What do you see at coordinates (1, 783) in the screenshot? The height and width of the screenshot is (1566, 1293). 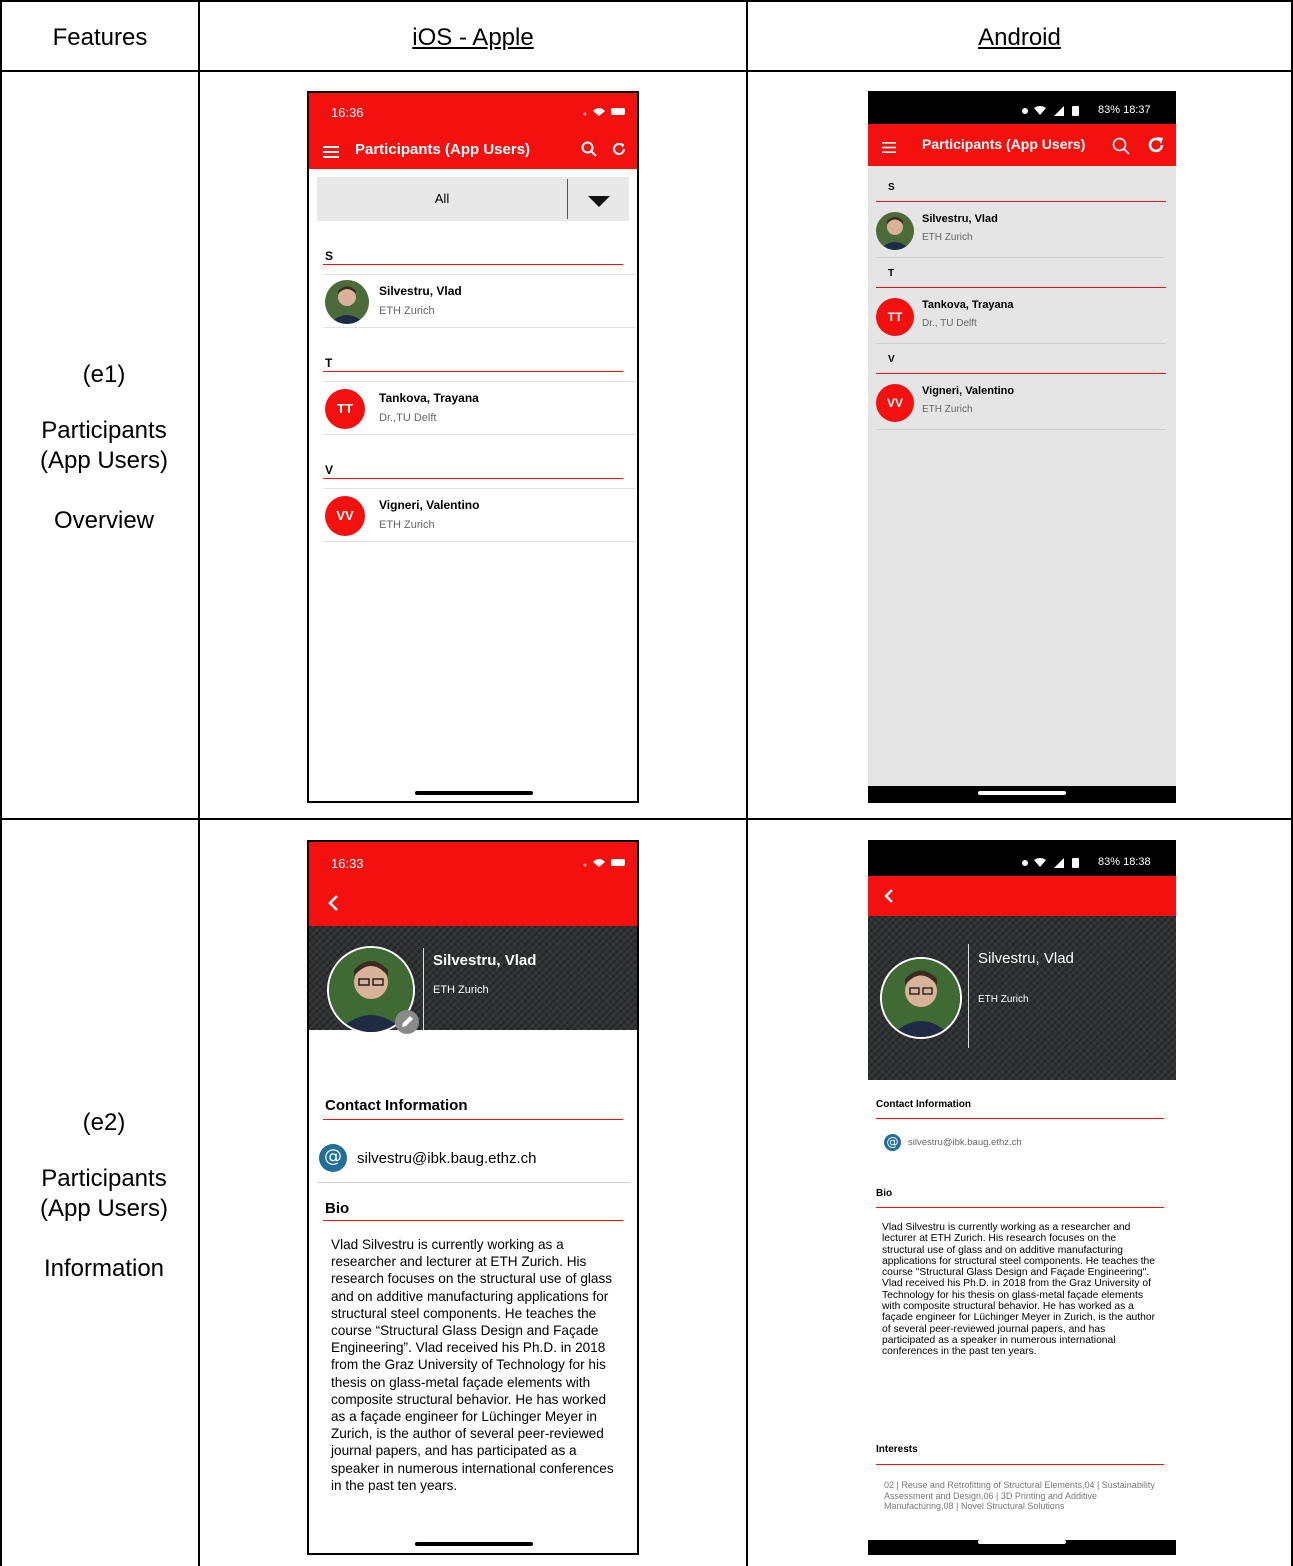 I see `table-border-left` at bounding box center [1, 783].